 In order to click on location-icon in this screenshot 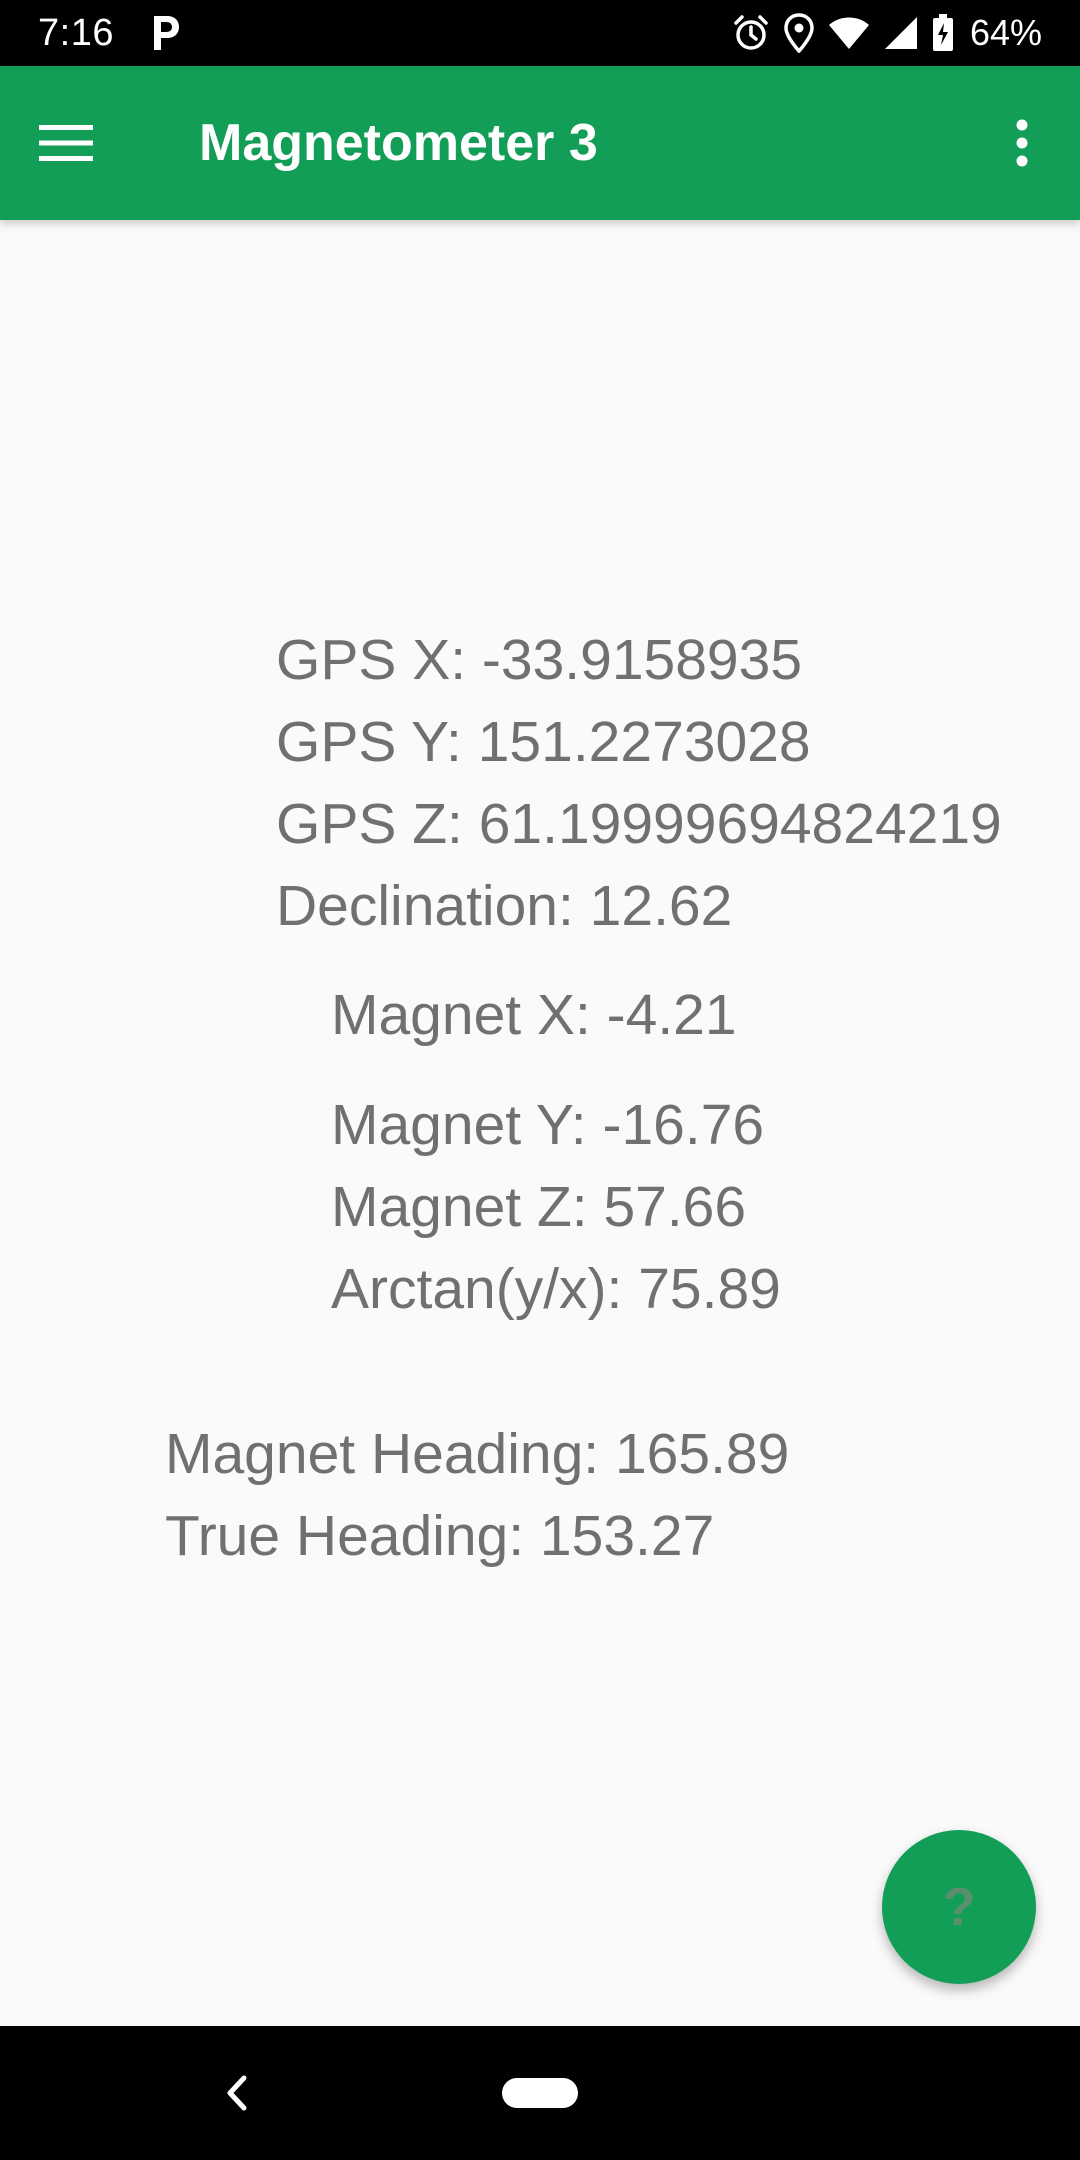, I will do `click(799, 33)`.